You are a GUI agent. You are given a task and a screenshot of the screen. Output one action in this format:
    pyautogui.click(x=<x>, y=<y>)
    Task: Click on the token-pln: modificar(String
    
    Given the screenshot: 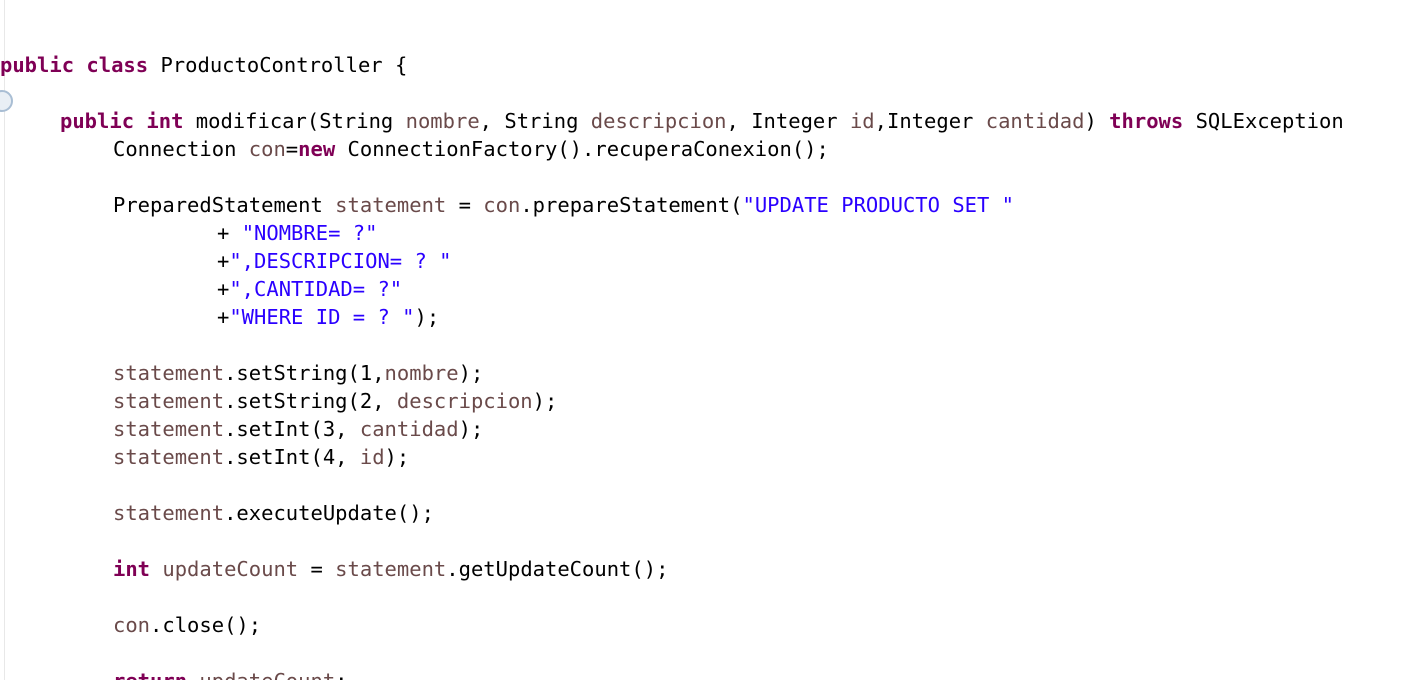 What is the action you would take?
    pyautogui.click(x=294, y=120)
    